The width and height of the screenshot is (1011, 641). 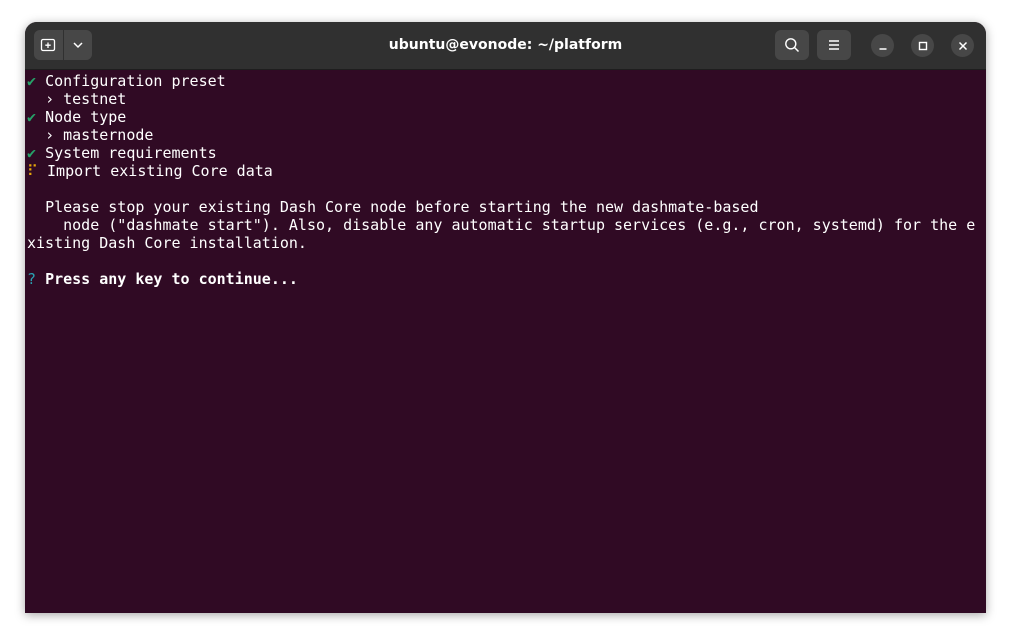 I want to click on title-bar: ubuntu@evonode: ~/platform, so click(x=505, y=46).